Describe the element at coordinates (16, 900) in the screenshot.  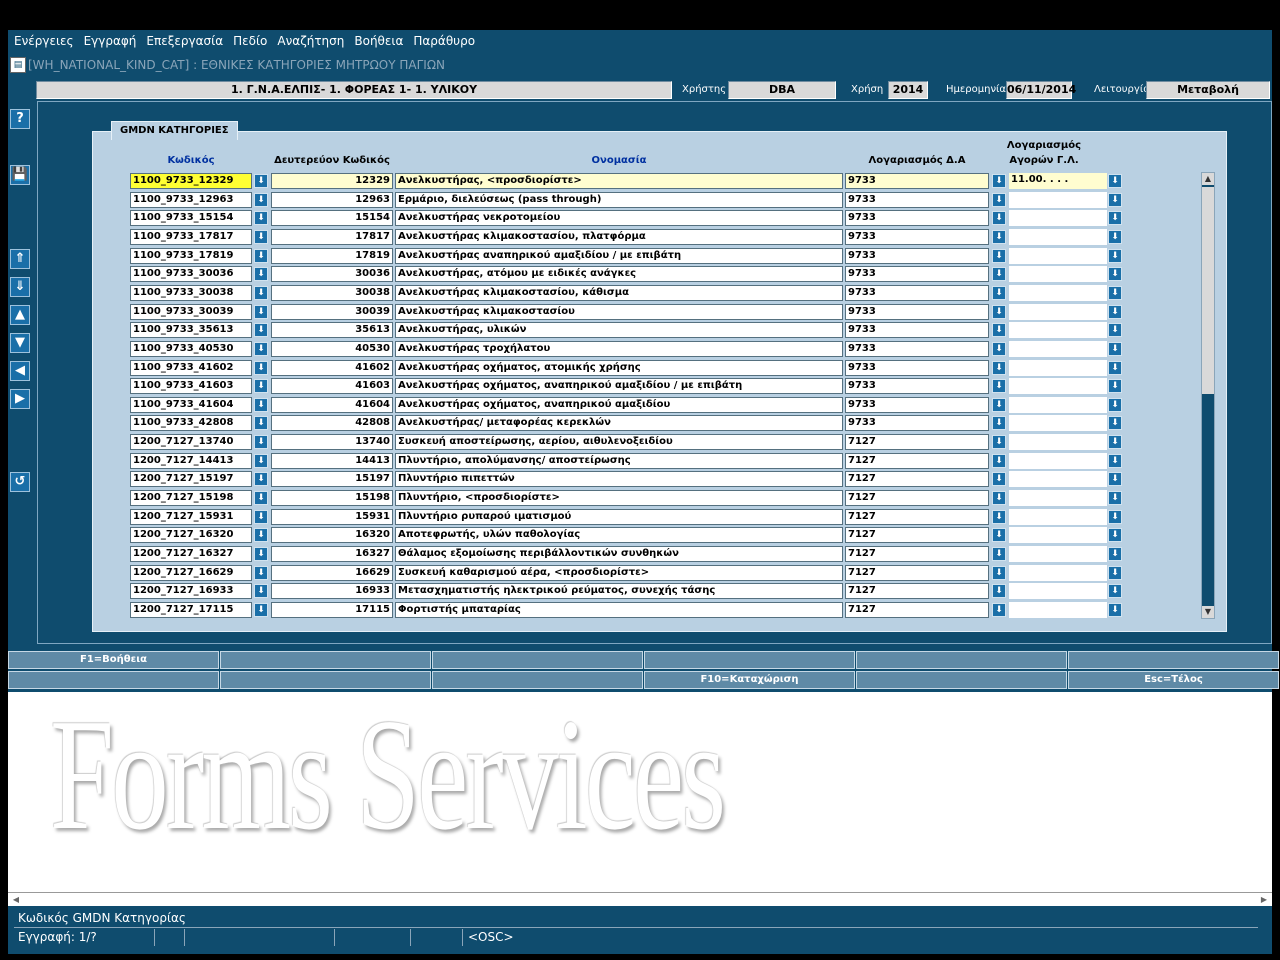
I see `scroll-left-icon: ◀` at that location.